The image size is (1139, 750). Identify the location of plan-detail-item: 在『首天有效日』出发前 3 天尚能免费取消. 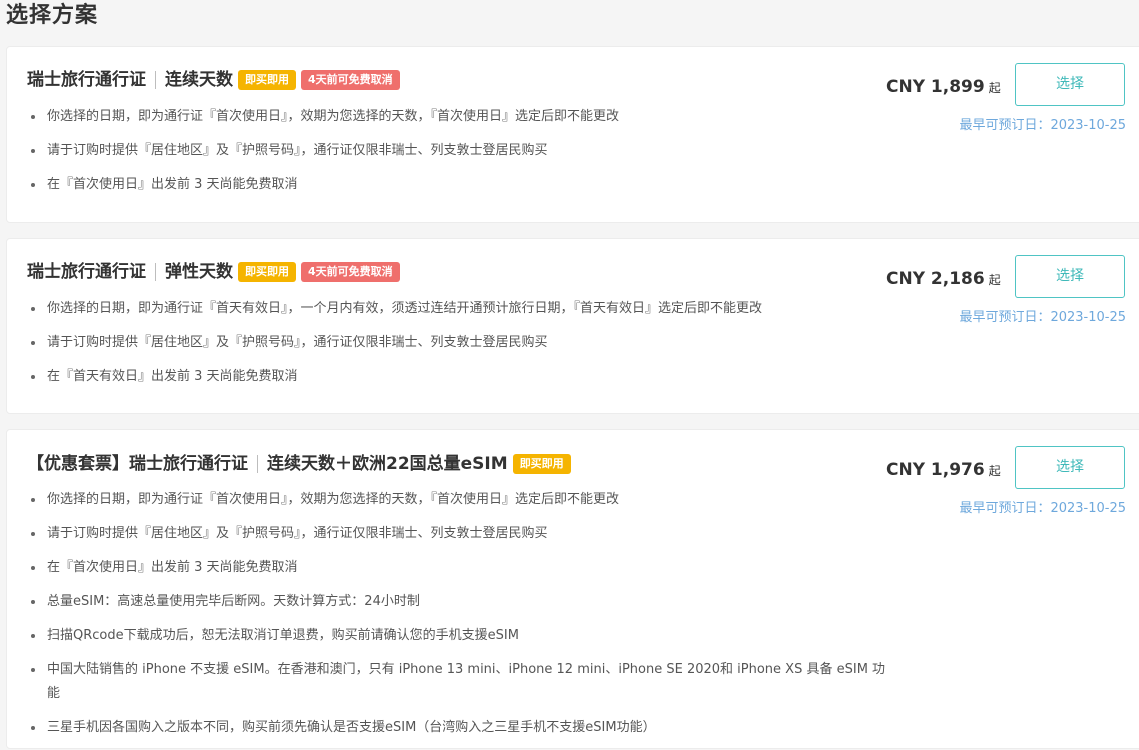
(462, 377).